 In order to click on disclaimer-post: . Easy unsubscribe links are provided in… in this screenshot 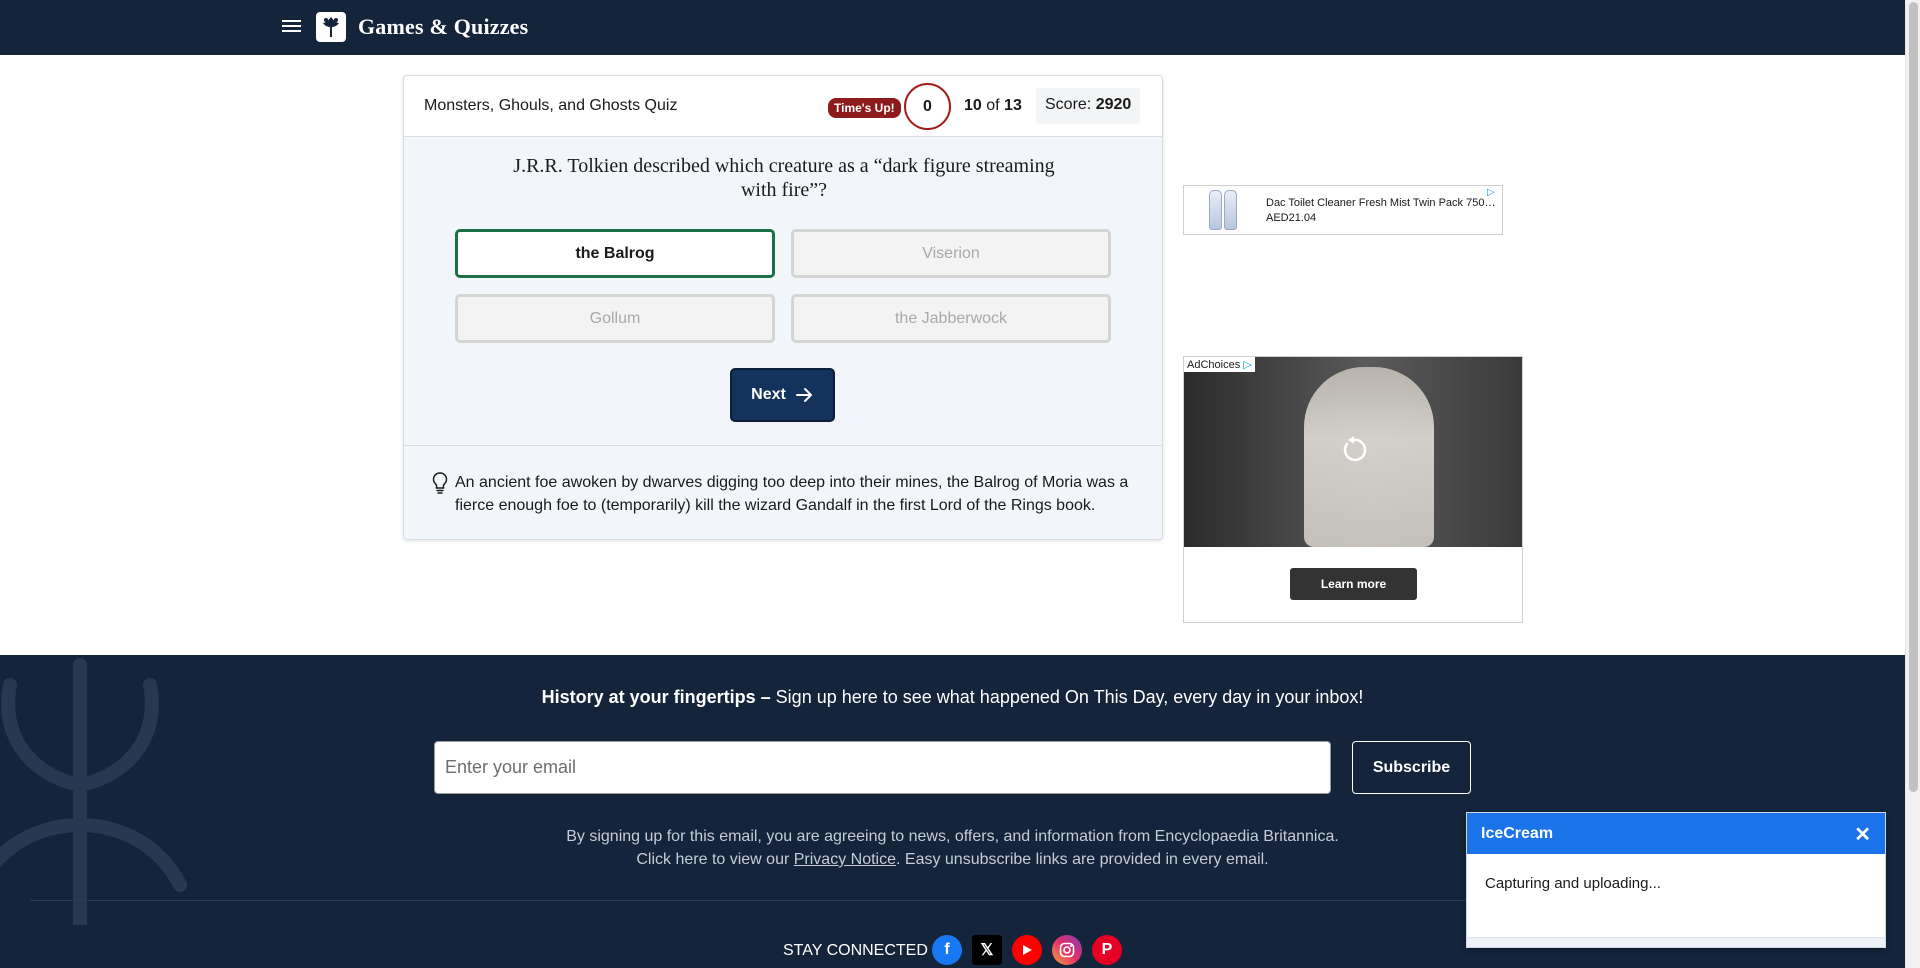, I will do `click(1082, 859)`.